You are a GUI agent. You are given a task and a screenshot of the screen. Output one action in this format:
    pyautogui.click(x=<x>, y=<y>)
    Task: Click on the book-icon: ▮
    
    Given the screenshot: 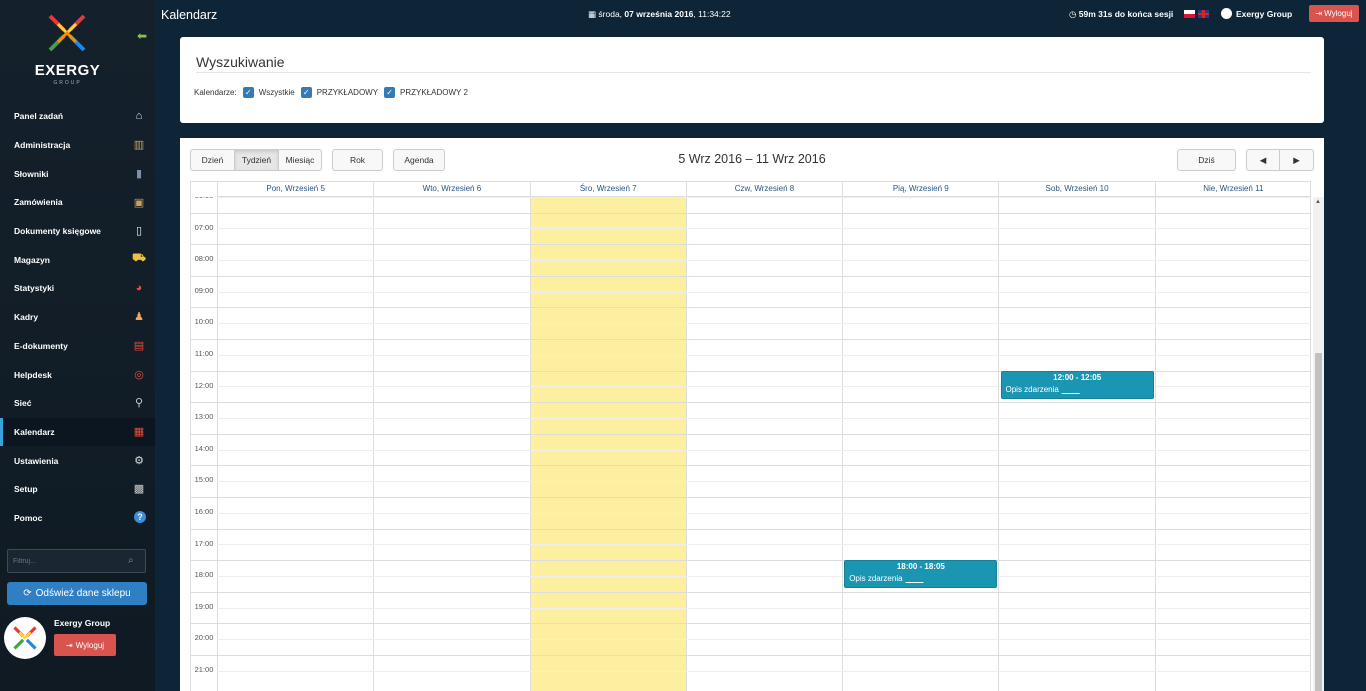 What is the action you would take?
    pyautogui.click(x=139, y=173)
    